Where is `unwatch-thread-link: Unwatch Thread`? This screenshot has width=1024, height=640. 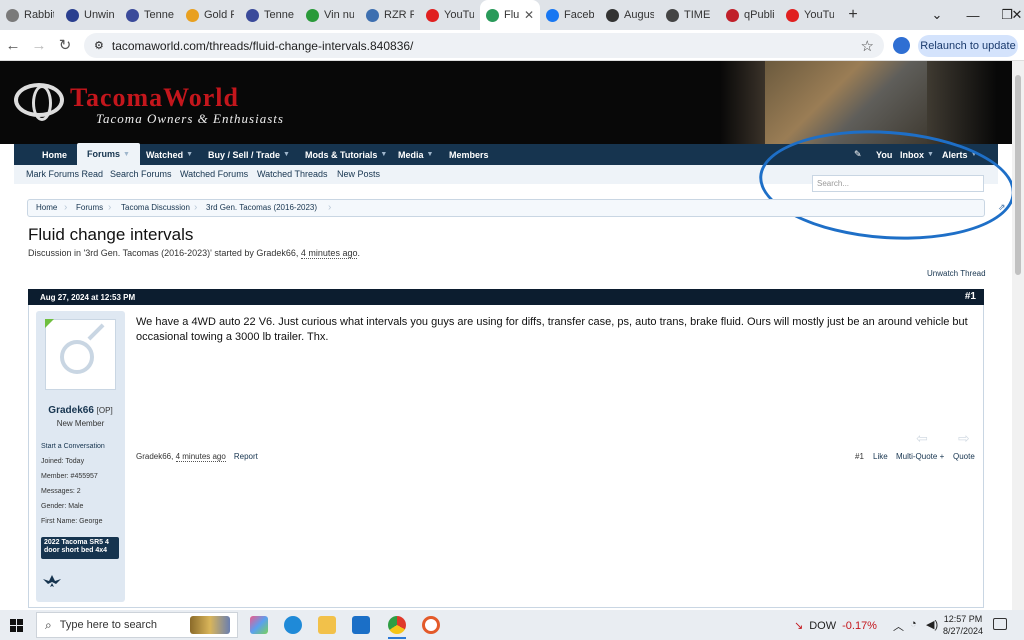 unwatch-thread-link: Unwatch Thread is located at coordinates (956, 273).